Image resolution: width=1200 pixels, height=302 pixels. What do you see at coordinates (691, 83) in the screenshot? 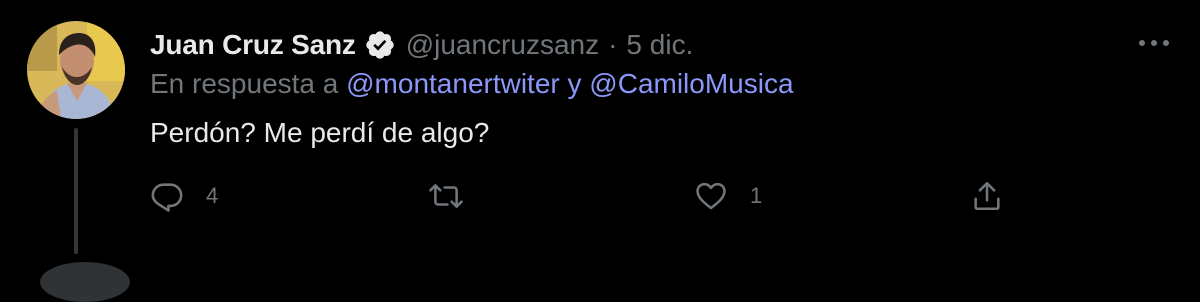
I see `mention-link-2: @CamiloMusica` at bounding box center [691, 83].